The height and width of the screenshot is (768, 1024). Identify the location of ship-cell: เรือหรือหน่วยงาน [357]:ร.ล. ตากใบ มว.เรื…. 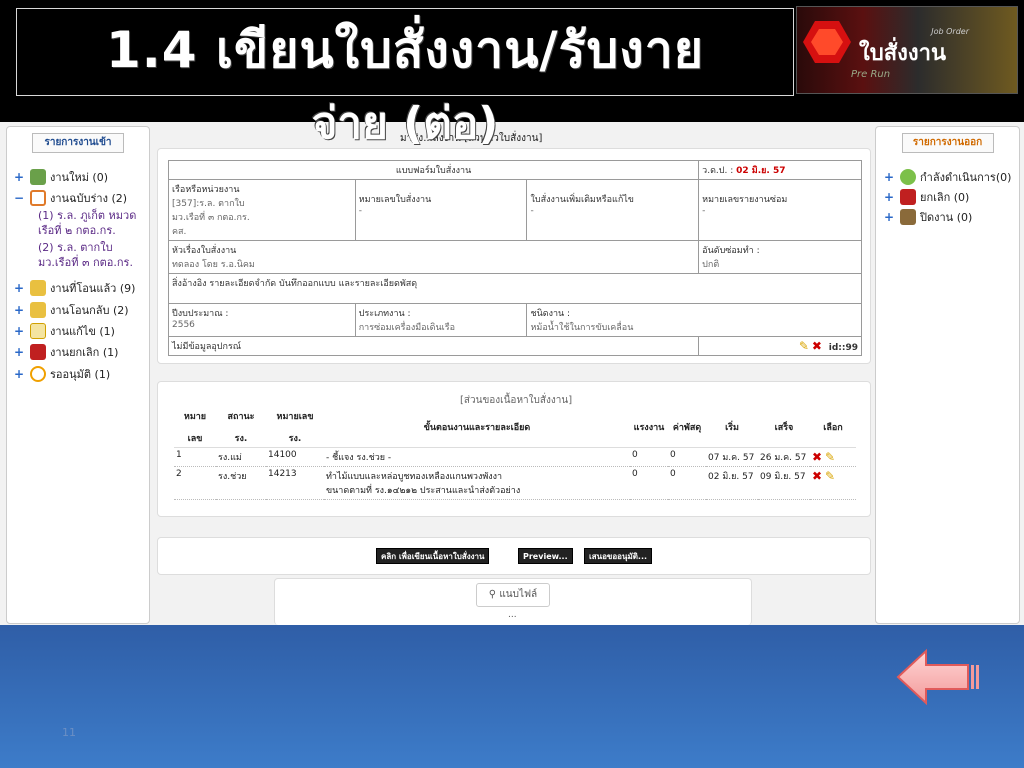
(262, 210).